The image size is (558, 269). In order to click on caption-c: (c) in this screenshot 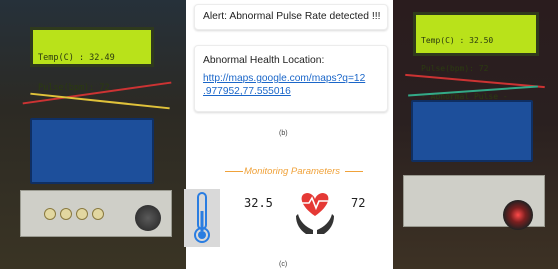, I will do `click(283, 264)`.